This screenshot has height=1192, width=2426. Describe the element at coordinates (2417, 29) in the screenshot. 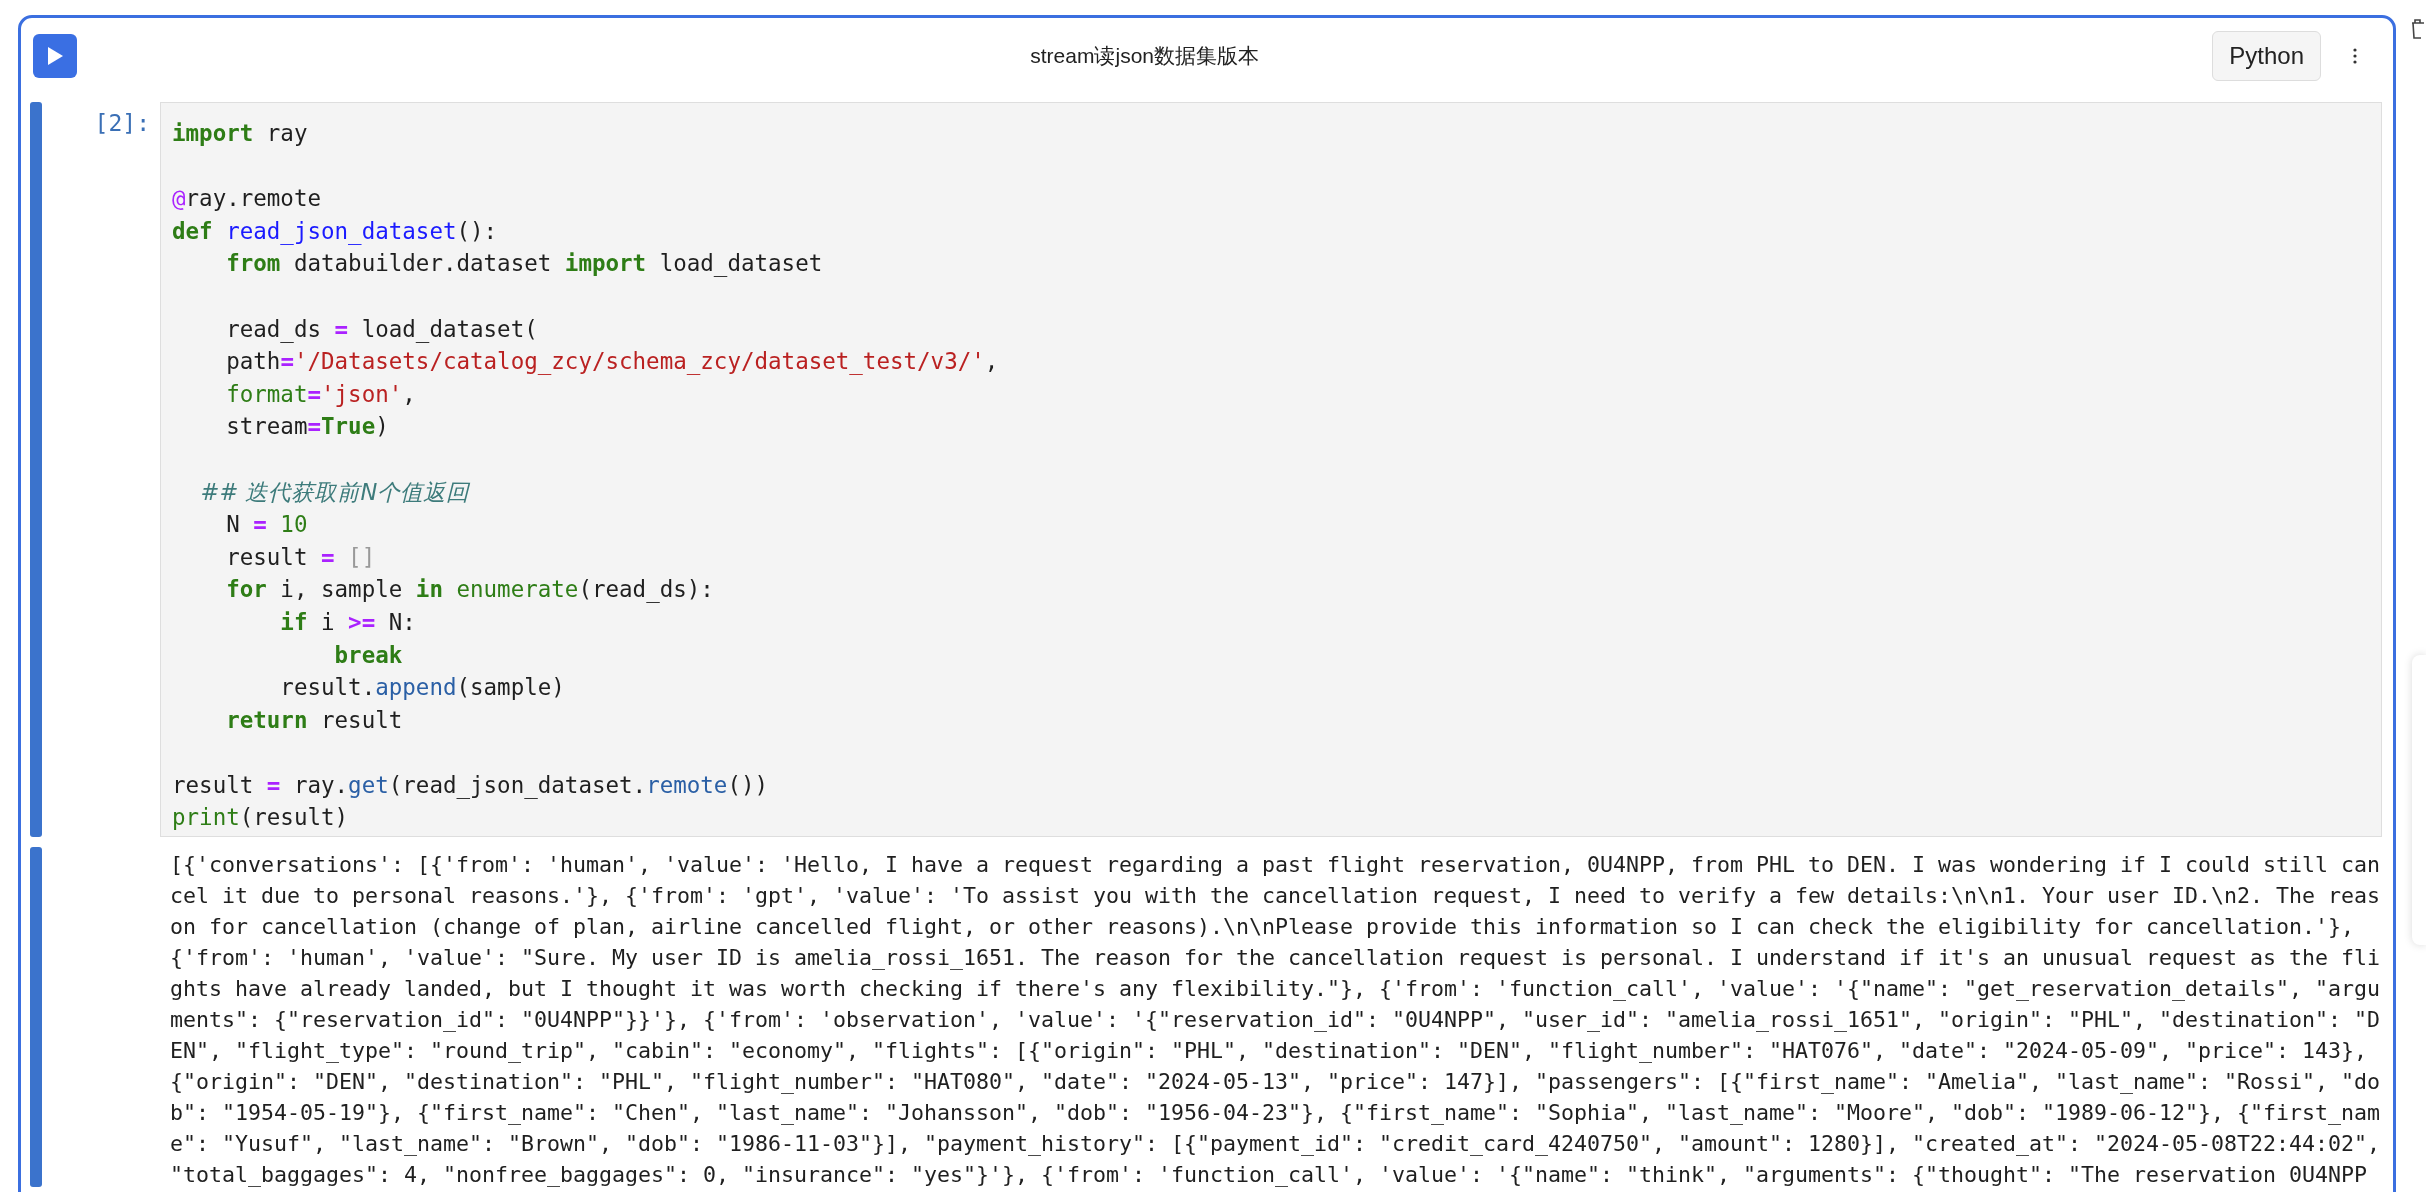

I see `trash-icon` at that location.